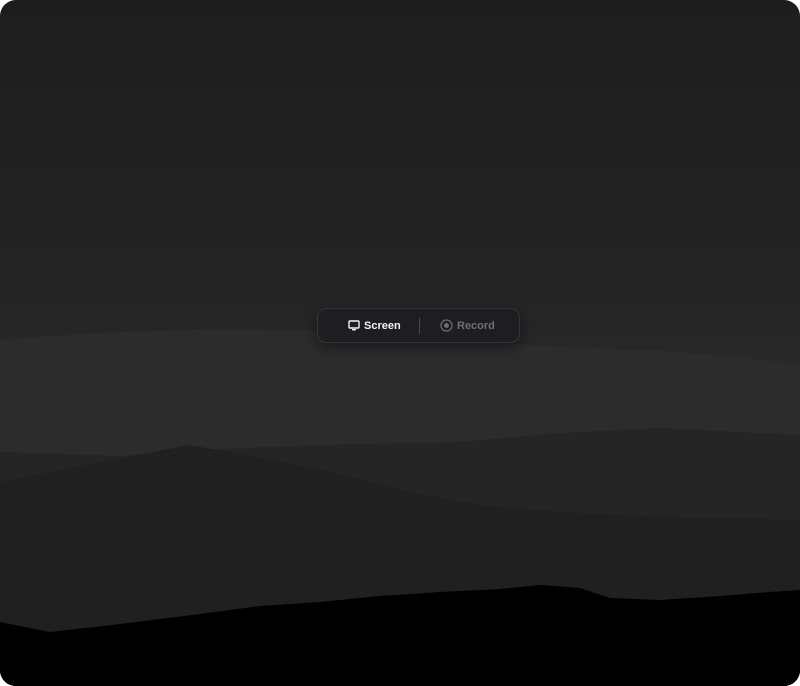  I want to click on capture-toolbar: Screen Record, so click(418, 325).